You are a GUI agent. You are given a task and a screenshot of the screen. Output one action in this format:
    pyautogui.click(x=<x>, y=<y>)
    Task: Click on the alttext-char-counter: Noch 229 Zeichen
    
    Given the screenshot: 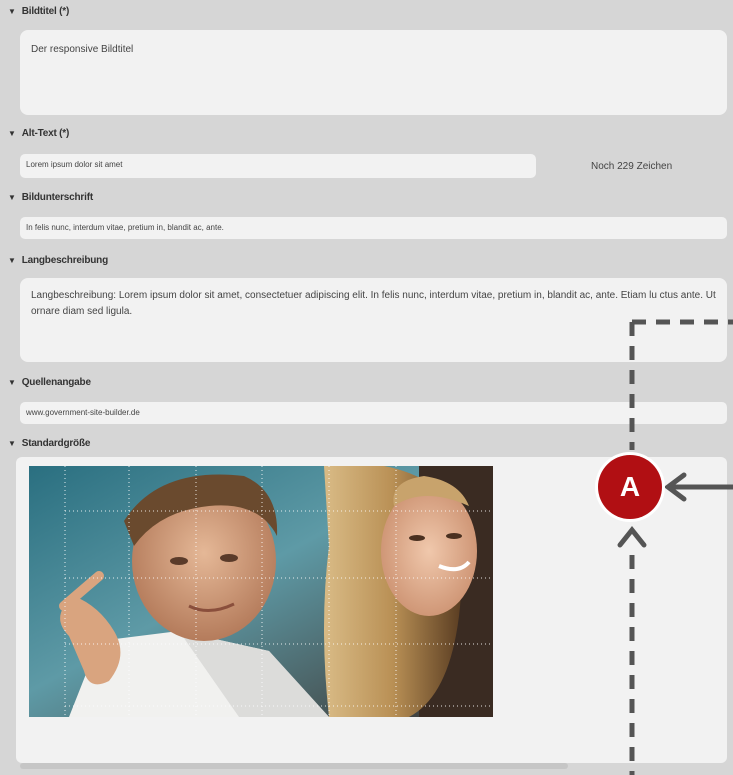 What is the action you would take?
    pyautogui.click(x=632, y=166)
    